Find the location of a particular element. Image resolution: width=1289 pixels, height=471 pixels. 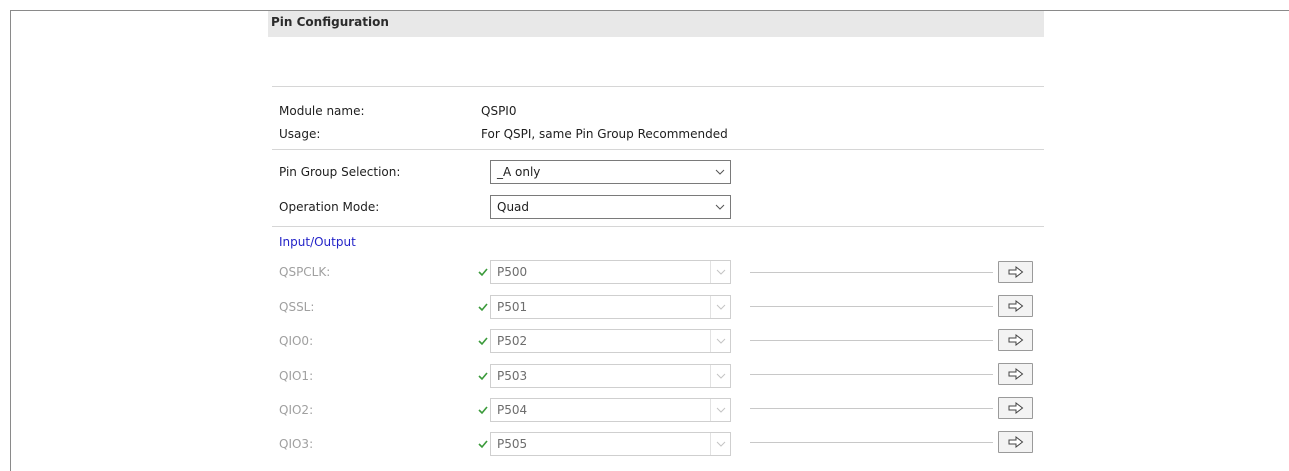

pin-select-qio0: P502 is located at coordinates (610, 341).